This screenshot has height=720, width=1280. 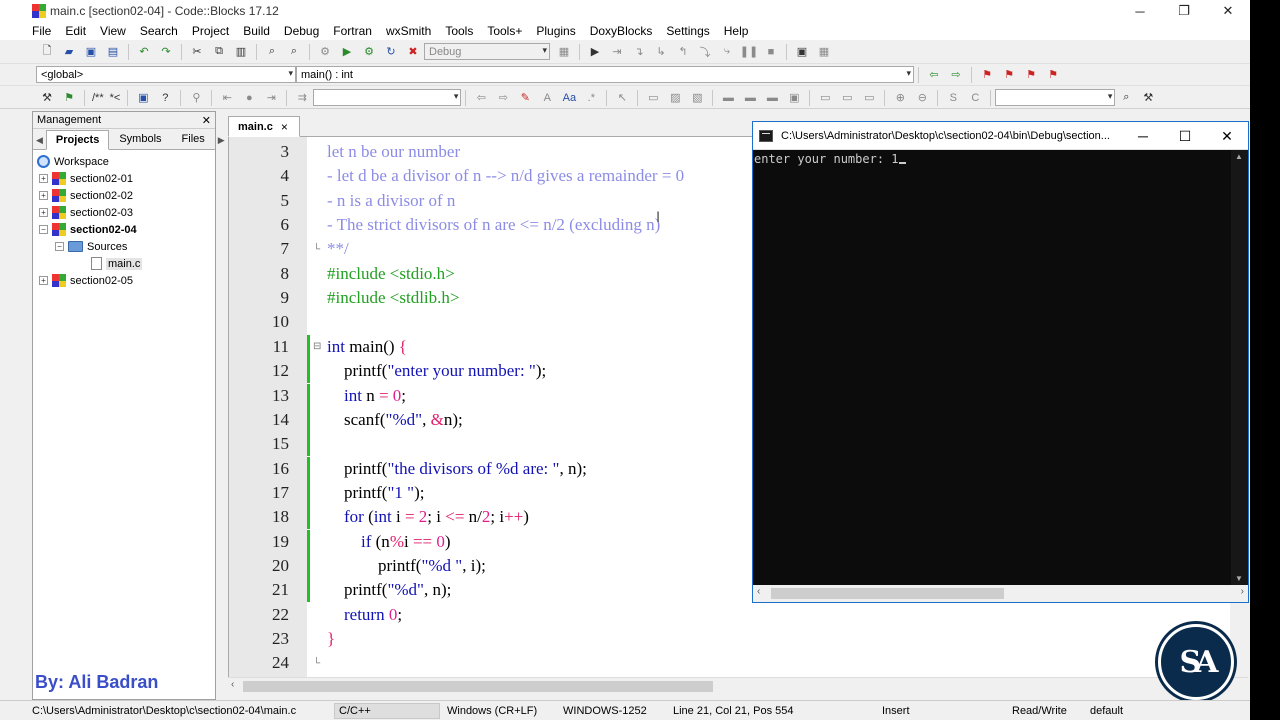 What do you see at coordinates (124, 195) in the screenshot?
I see `tree-project: + section02-02` at bounding box center [124, 195].